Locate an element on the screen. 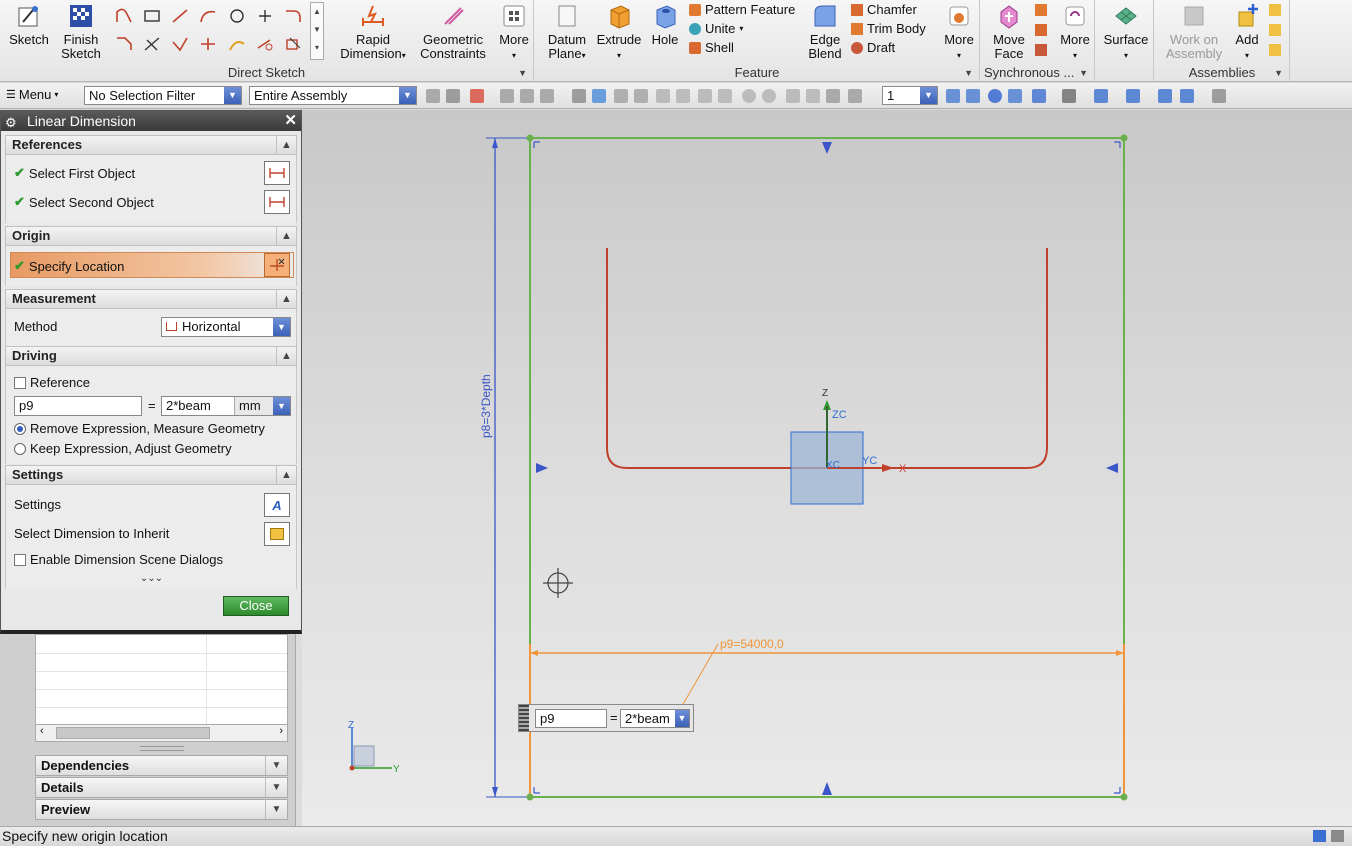  sketch-more-button: More ▾ is located at coordinates (514, 32).